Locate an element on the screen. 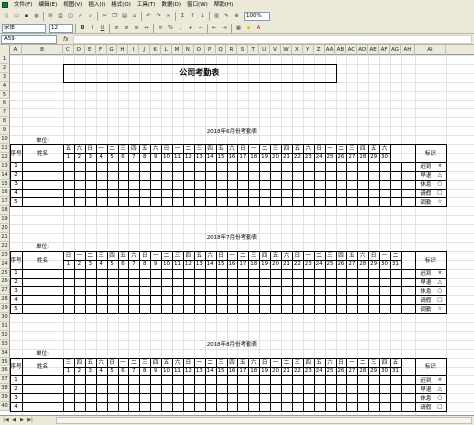 This screenshot has width=474, height=425. column-header-i: I is located at coordinates (134, 50).